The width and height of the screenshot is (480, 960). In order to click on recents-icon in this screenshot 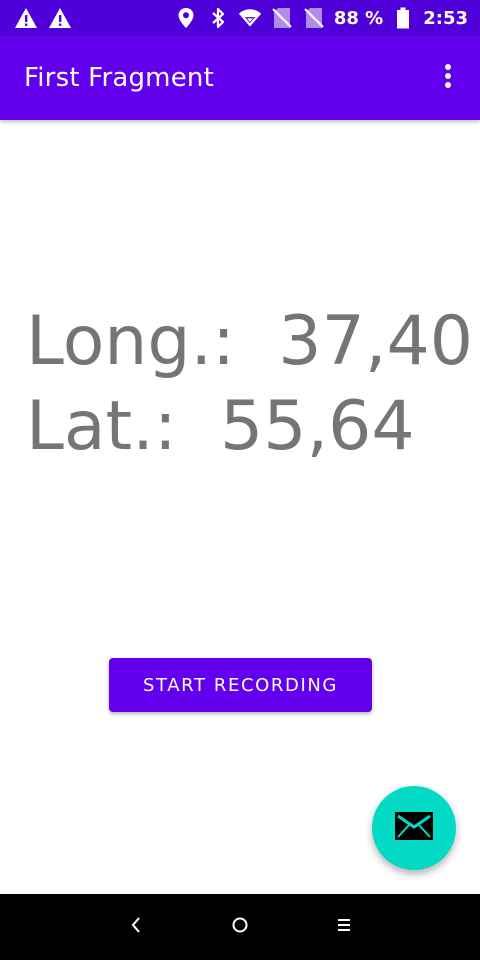, I will do `click(344, 927)`.